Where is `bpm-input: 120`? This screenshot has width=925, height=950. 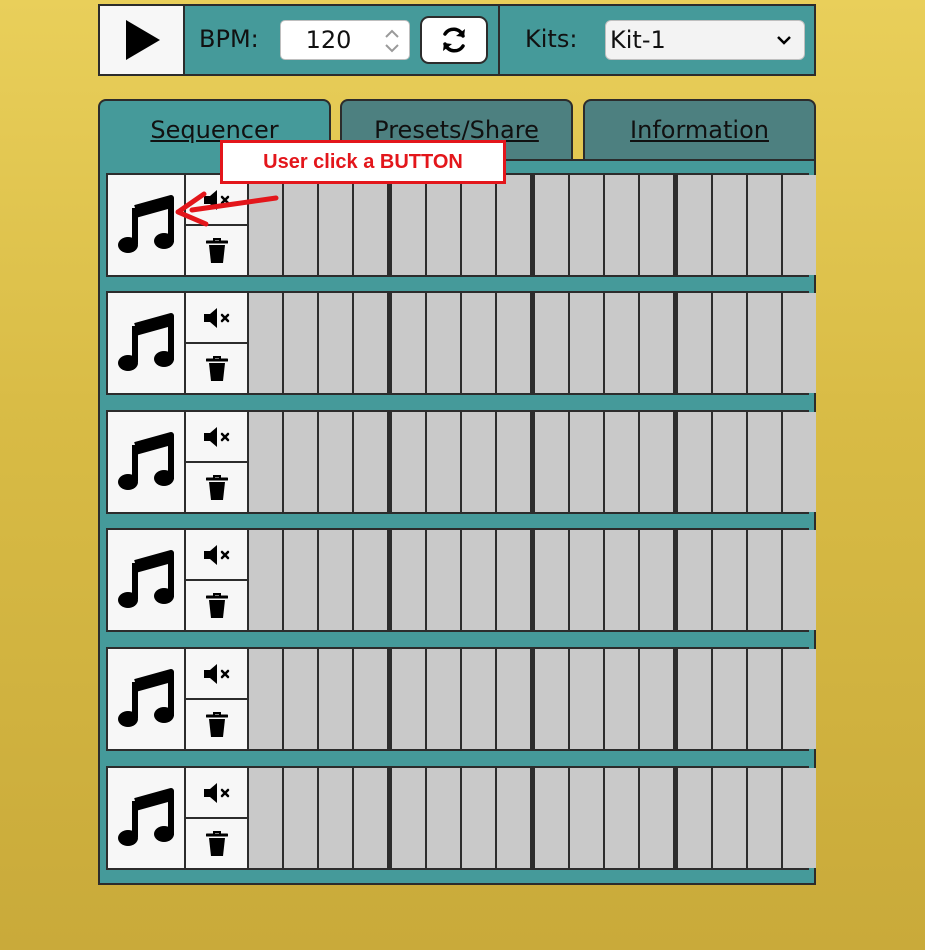
bpm-input: 120 is located at coordinates (345, 40).